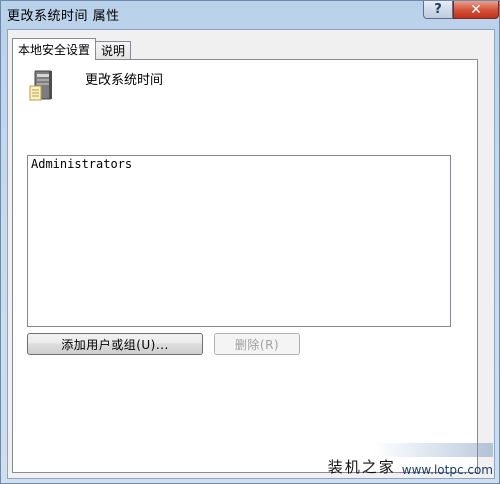 This screenshot has height=484, width=500. What do you see at coordinates (124, 80) in the screenshot?
I see `policy-title: 更改系统时间` at bounding box center [124, 80].